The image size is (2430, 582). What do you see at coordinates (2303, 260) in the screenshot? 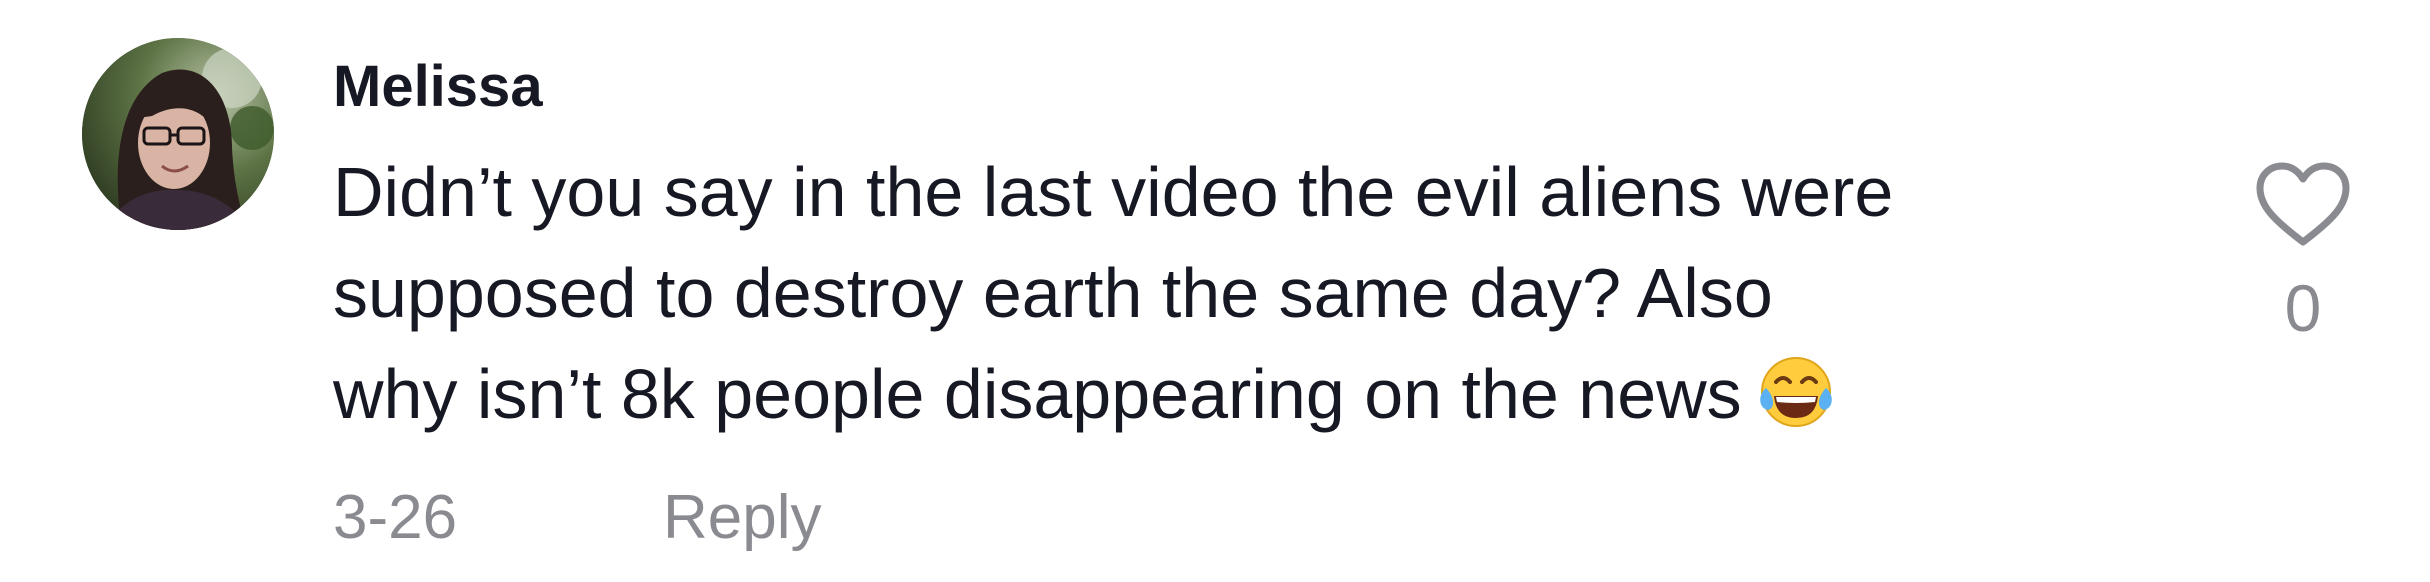
I see `like-button: 0` at bounding box center [2303, 260].